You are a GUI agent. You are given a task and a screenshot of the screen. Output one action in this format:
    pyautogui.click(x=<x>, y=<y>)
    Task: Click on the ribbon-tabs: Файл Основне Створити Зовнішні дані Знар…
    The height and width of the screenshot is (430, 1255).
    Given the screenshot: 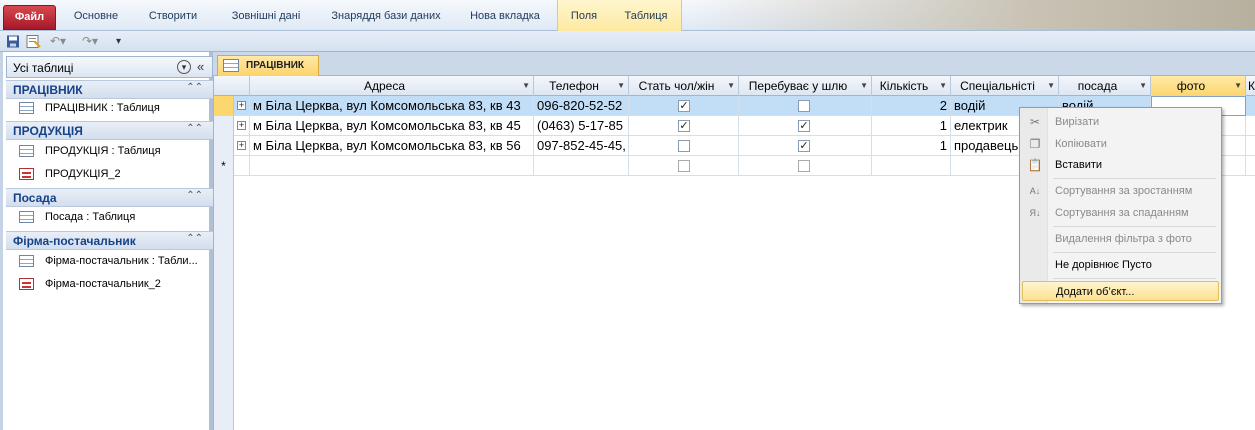 What is the action you would take?
    pyautogui.click(x=627, y=15)
    